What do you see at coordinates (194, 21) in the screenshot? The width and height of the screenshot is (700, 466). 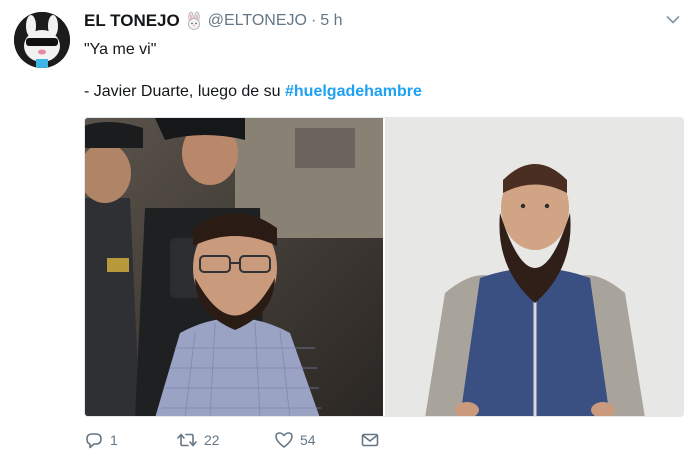 I see `rabbit-face-icon` at bounding box center [194, 21].